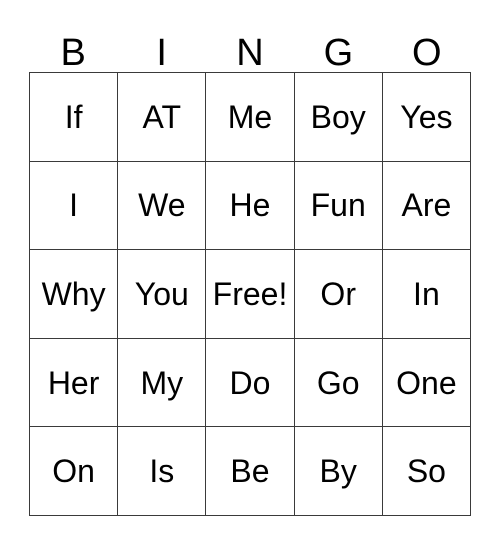 The image size is (500, 544). I want to click on bingo-cell-i1: AT, so click(162, 117).